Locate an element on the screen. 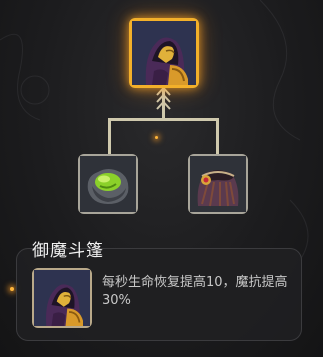 Image resolution: width=323 pixels, height=357 pixels. talent-node-top is located at coordinates (164, 53).